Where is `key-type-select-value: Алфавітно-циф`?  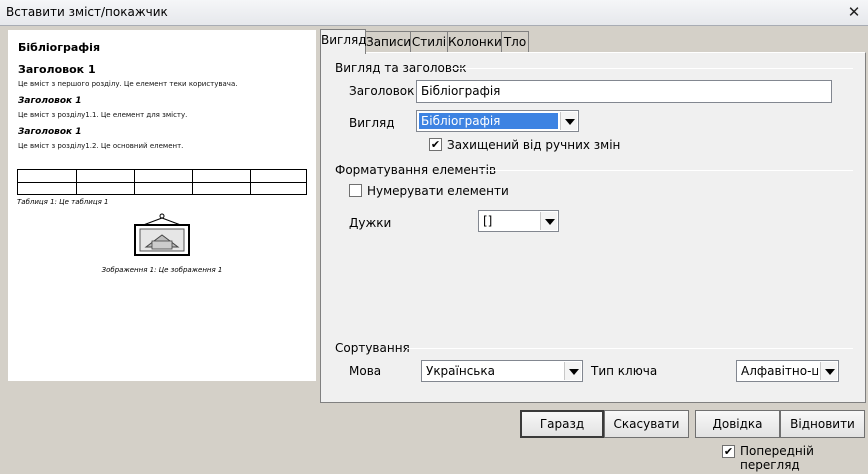
key-type-select-value: Алфавітно-циф is located at coordinates (779, 371).